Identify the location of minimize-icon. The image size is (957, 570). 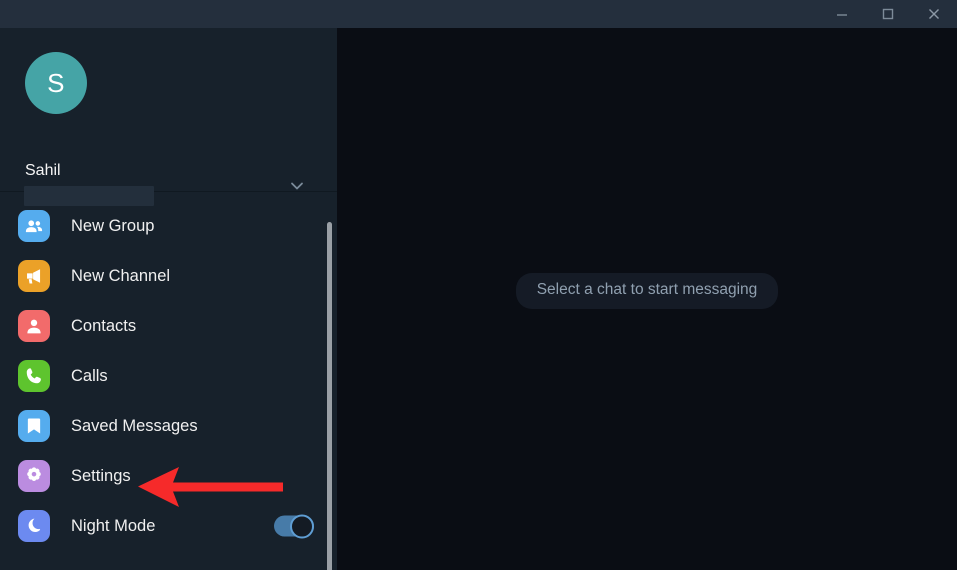
(842, 14).